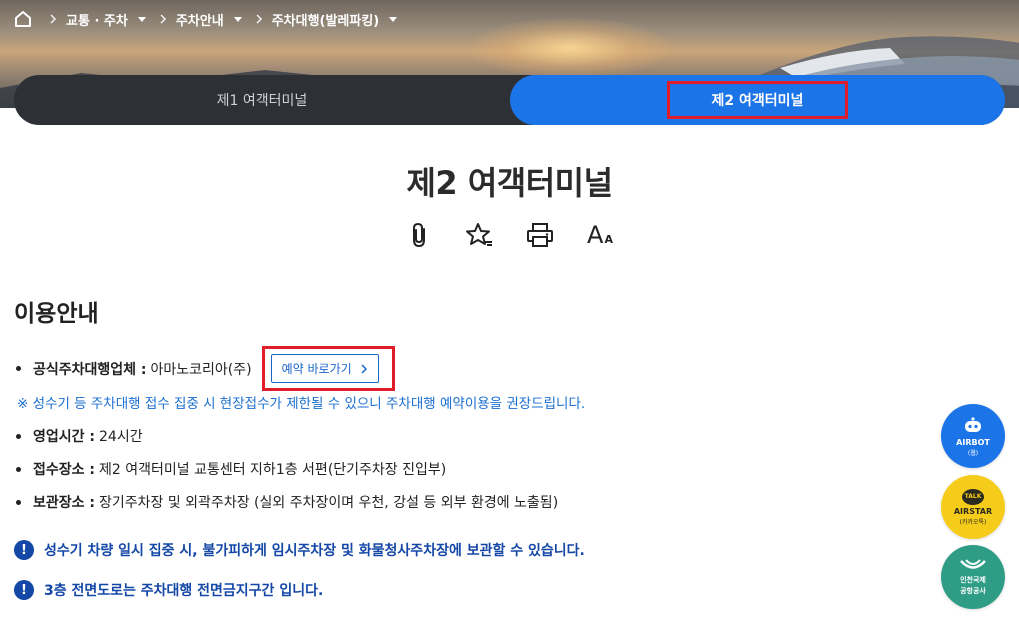 Image resolution: width=1019 pixels, height=626 pixels. I want to click on page-tools: AA, so click(510, 235).